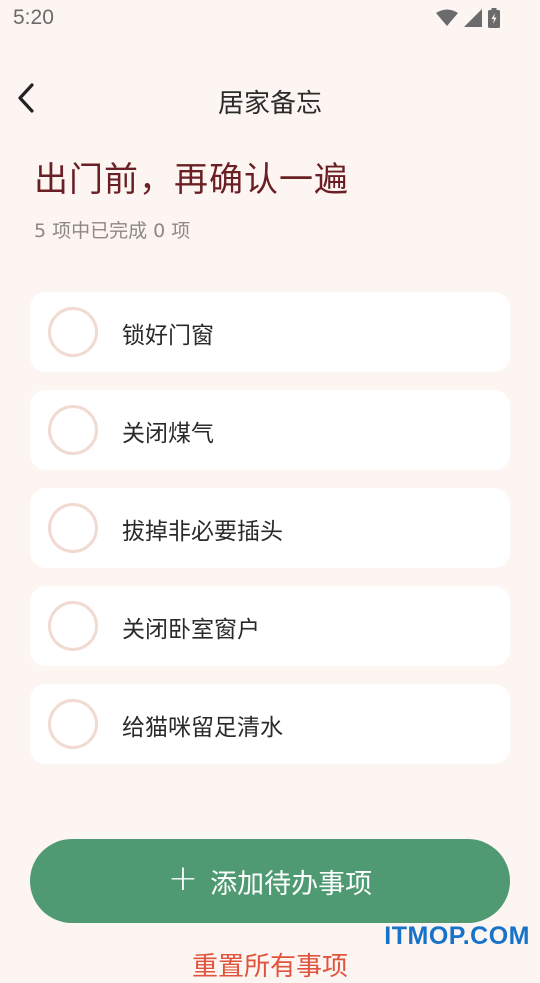 The width and height of the screenshot is (540, 983). What do you see at coordinates (291, 884) in the screenshot?
I see `add-task-label: 添加待办事项` at bounding box center [291, 884].